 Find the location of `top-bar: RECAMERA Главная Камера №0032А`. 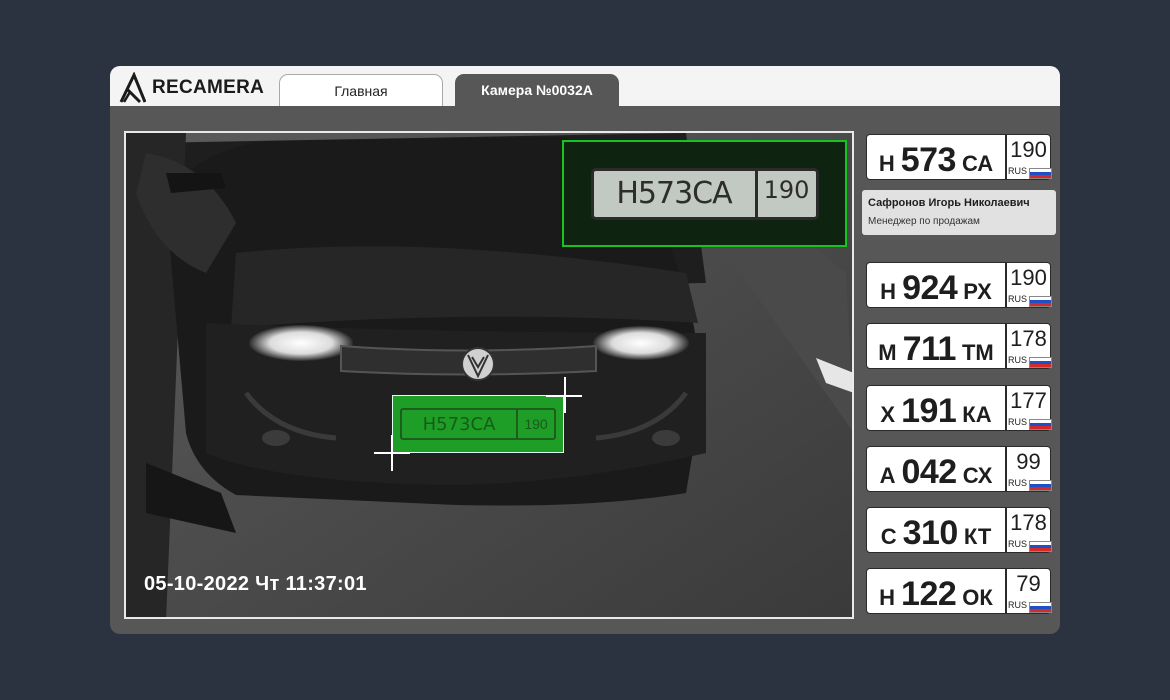

top-bar: RECAMERA Главная Камера №0032А is located at coordinates (585, 86).